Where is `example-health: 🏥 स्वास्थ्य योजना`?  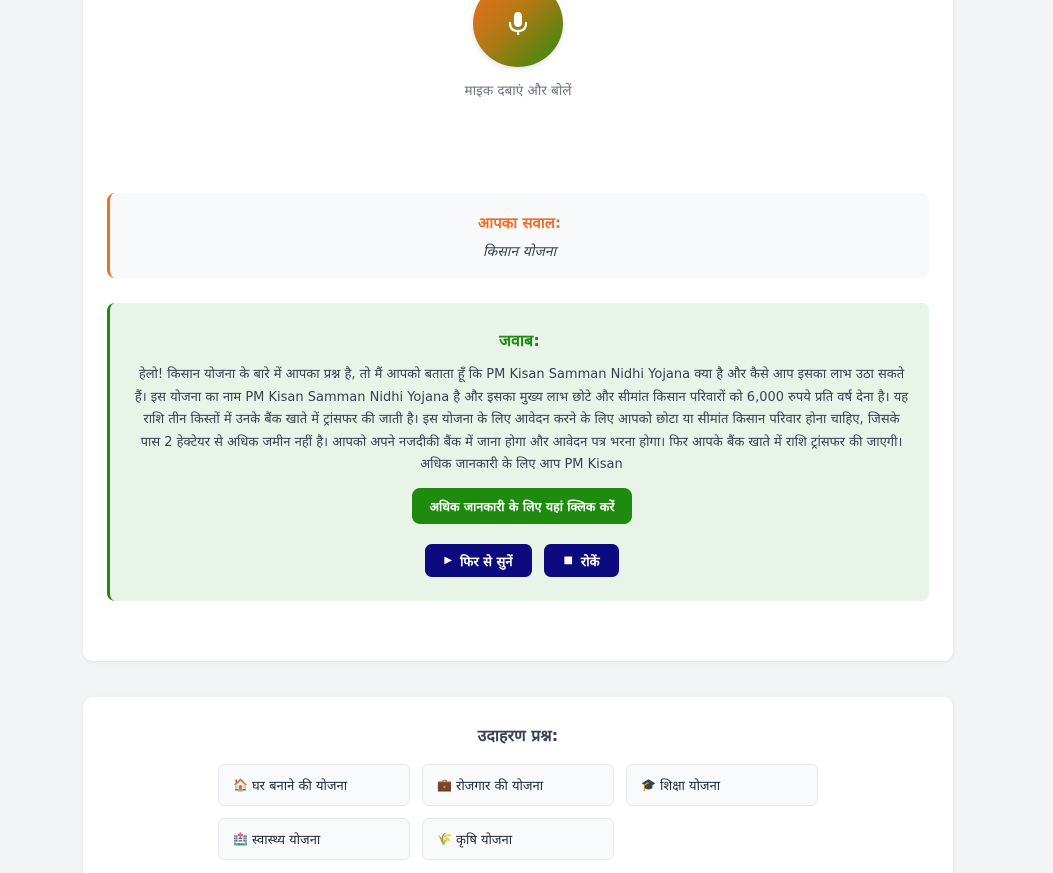
example-health: 🏥 स्वास्थ्य योजना is located at coordinates (314, 839).